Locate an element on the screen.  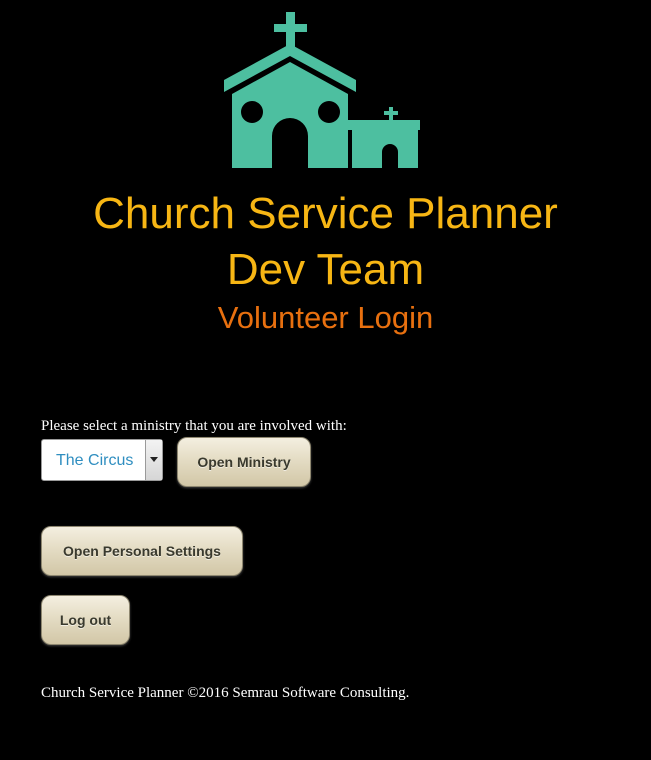
ministry-select-value: The Circus is located at coordinates (95, 460).